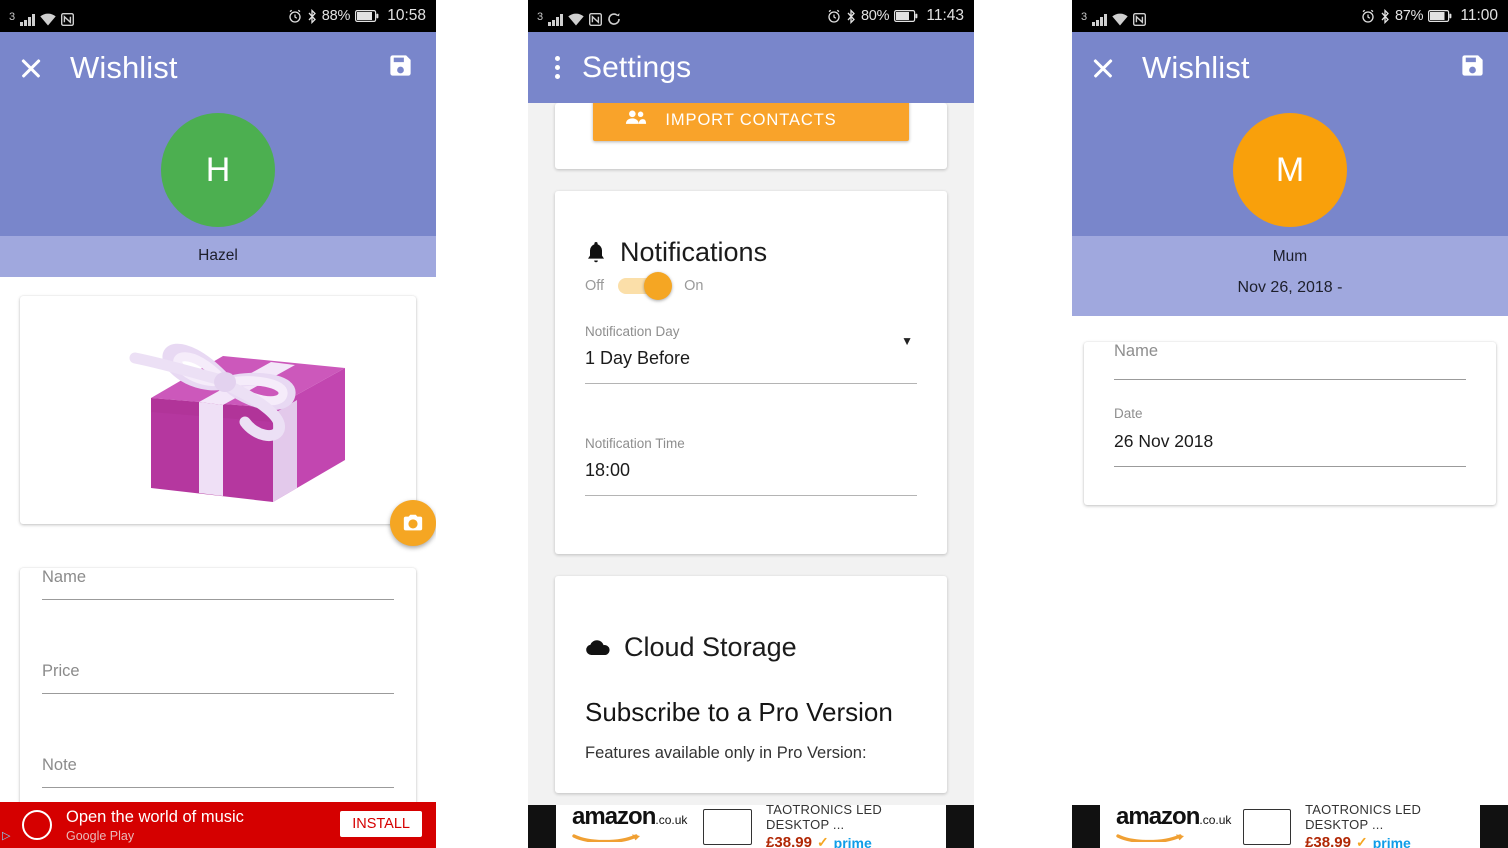 This screenshot has width=1508, height=848. Describe the element at coordinates (155, 816) in the screenshot. I see `ad-headline: Open the world of music` at that location.